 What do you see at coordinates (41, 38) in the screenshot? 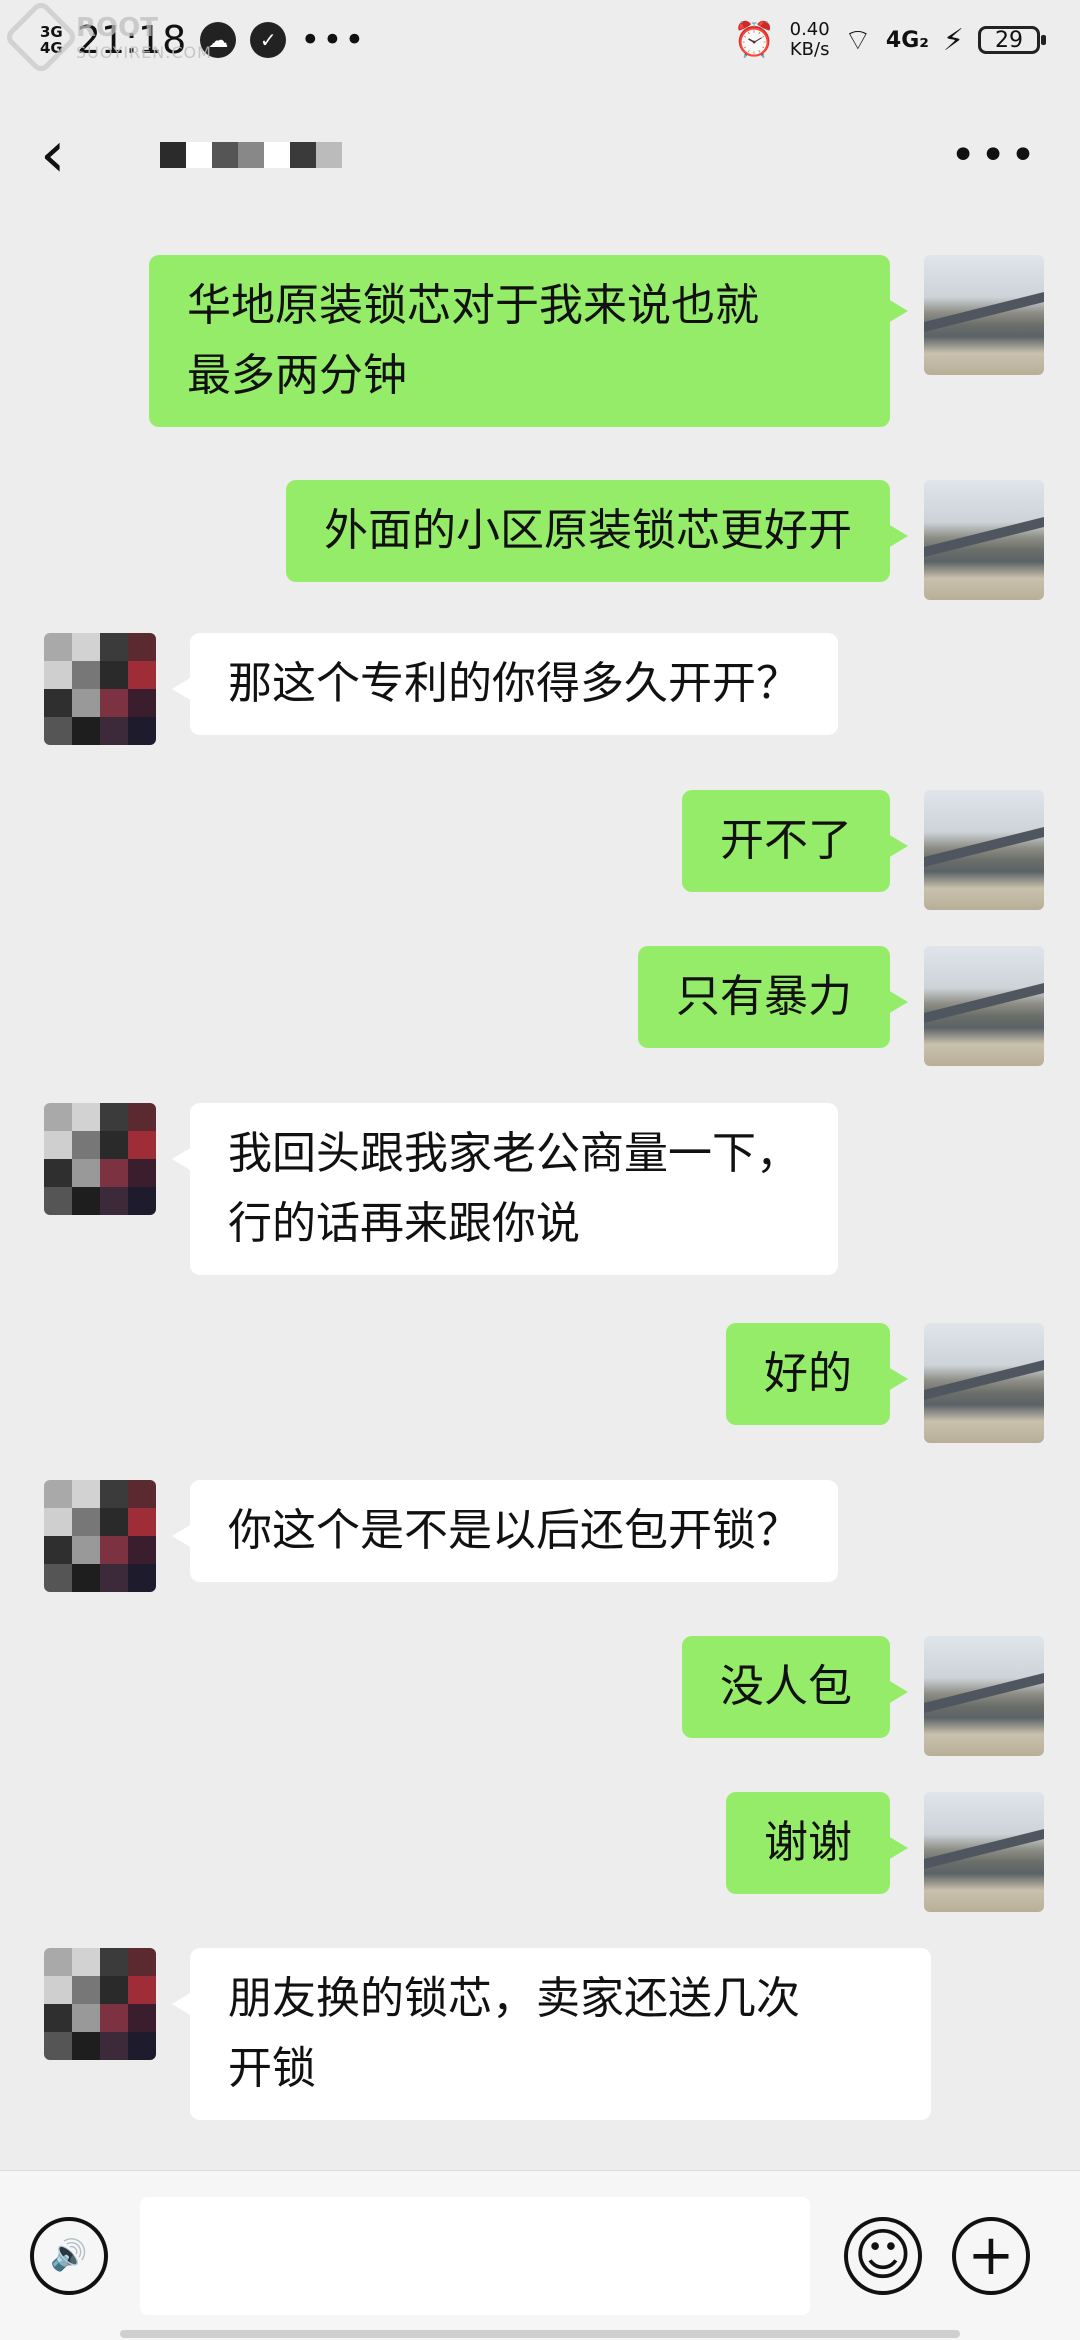
I see `watermark-logo-icon` at bounding box center [41, 38].